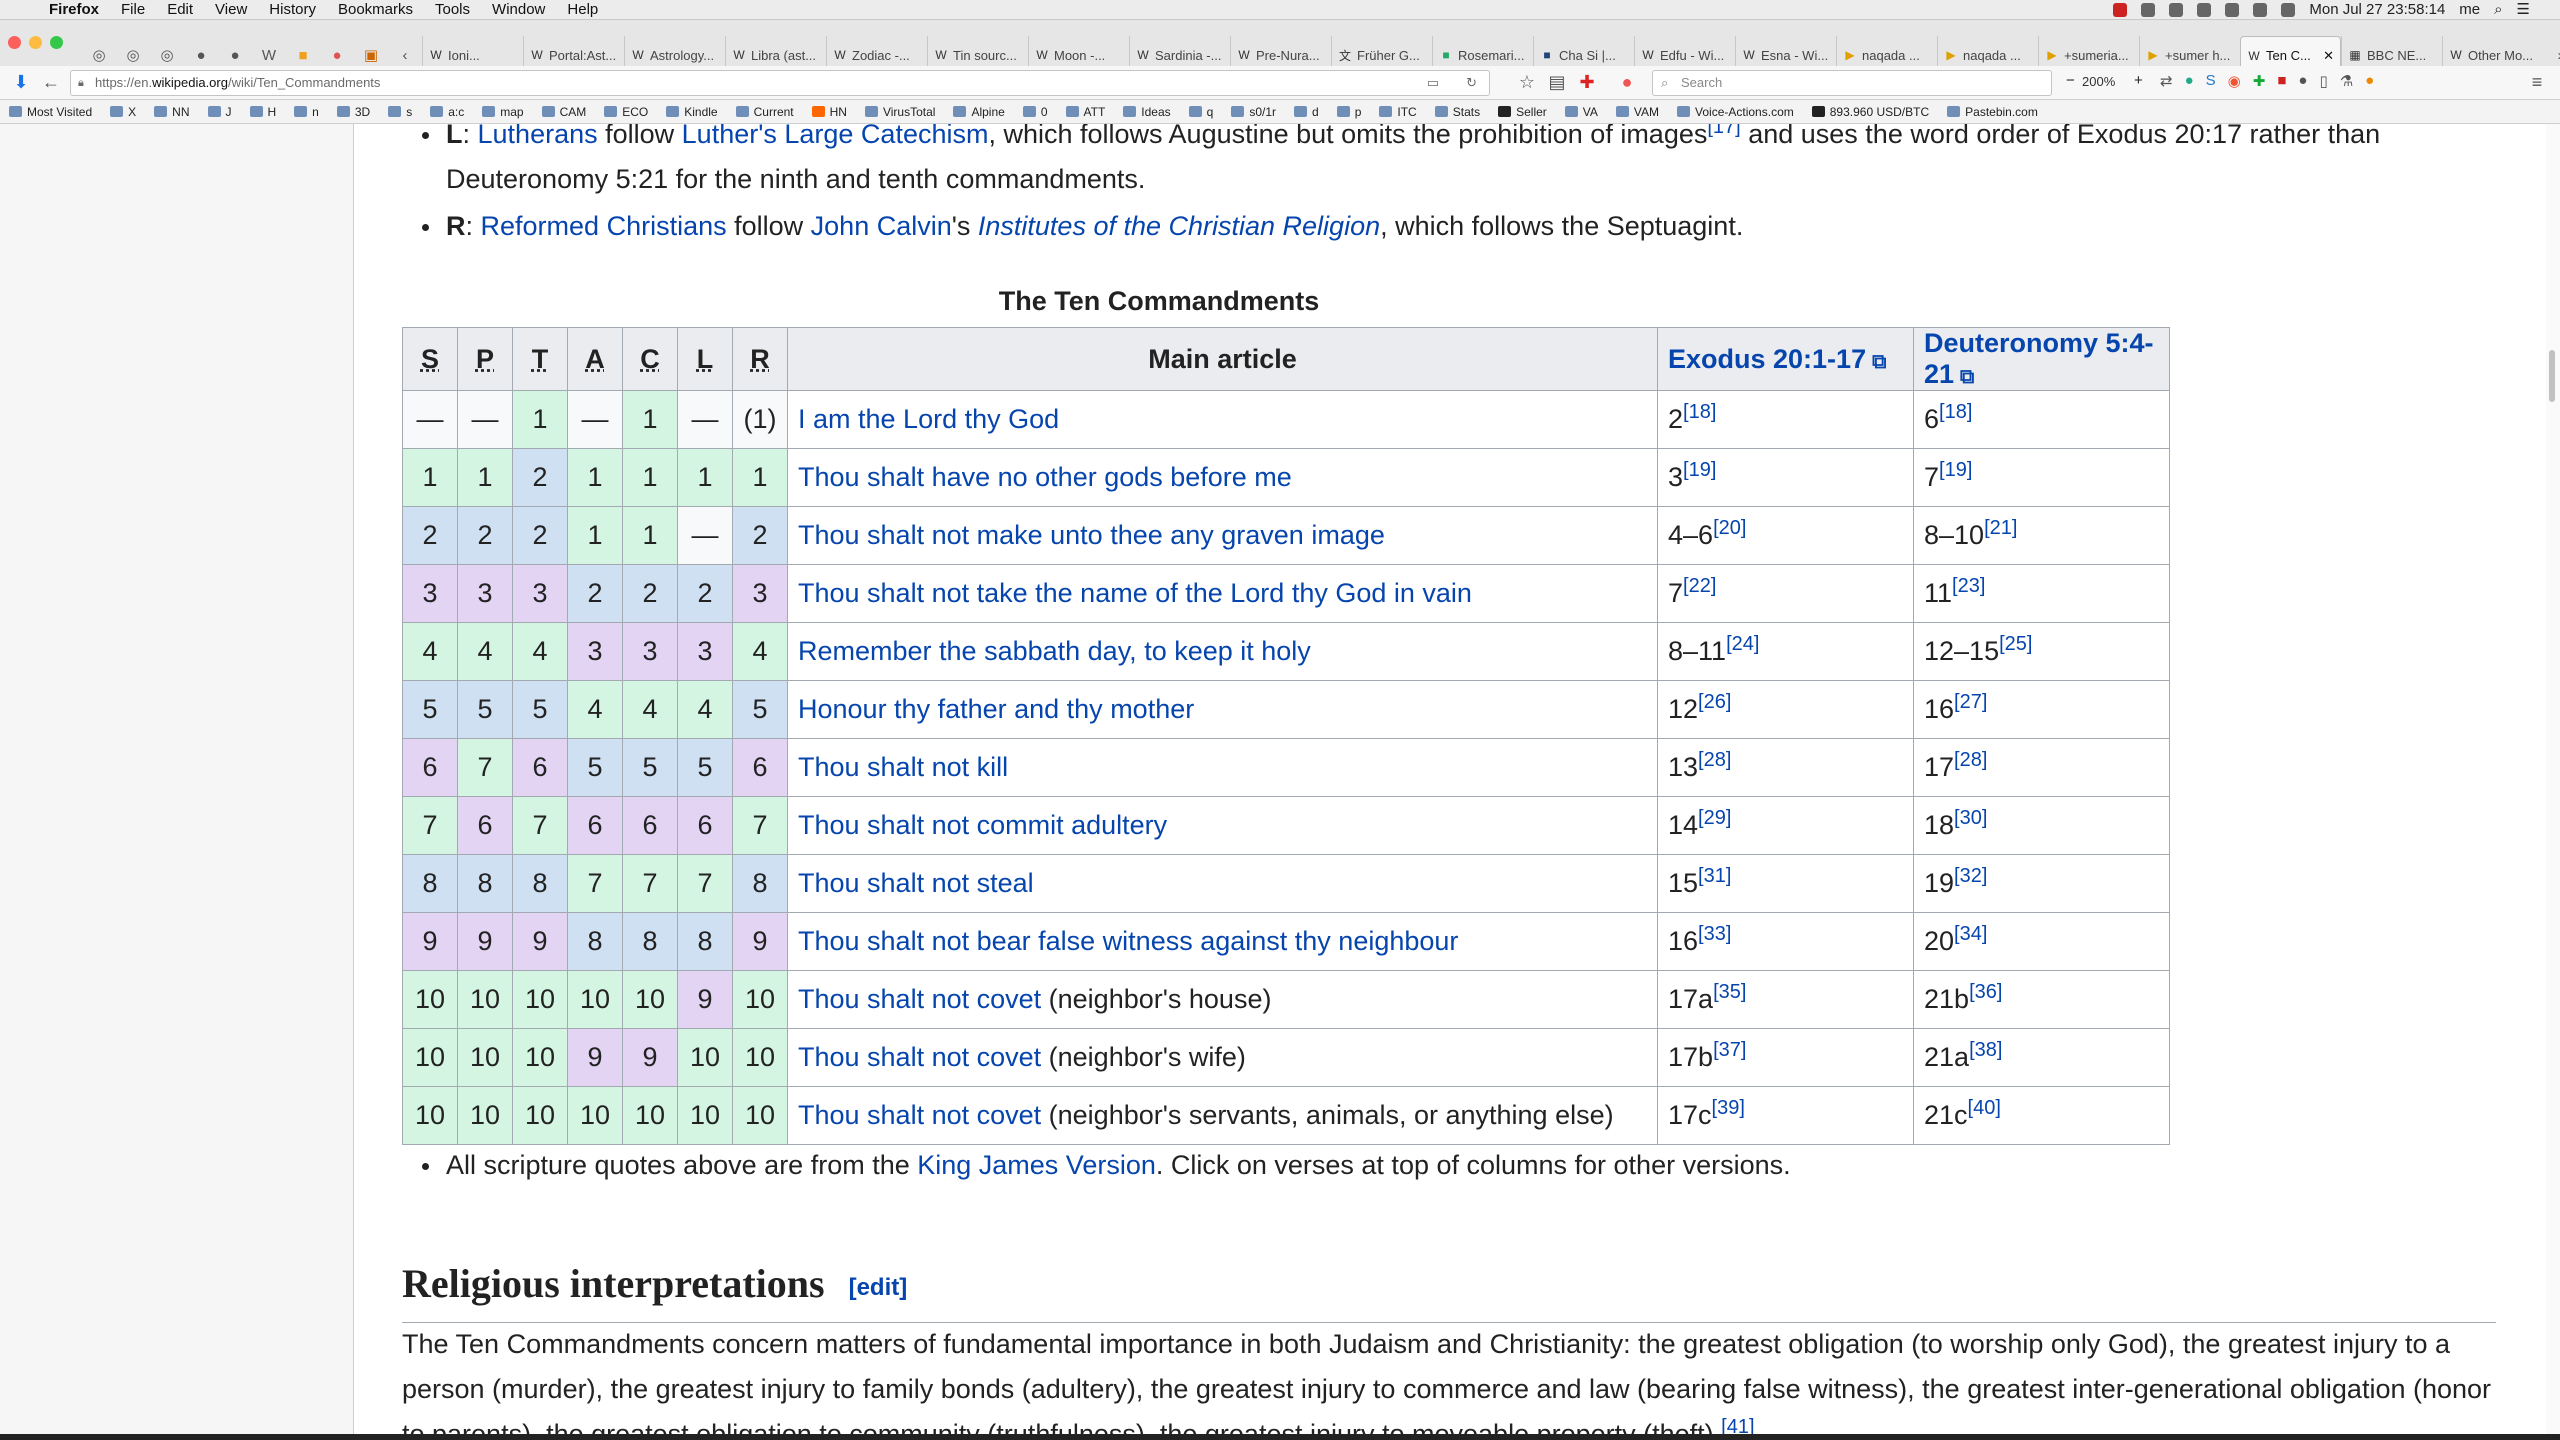  Describe the element at coordinates (1627, 83) in the screenshot. I see `extension-button-2: ●` at that location.